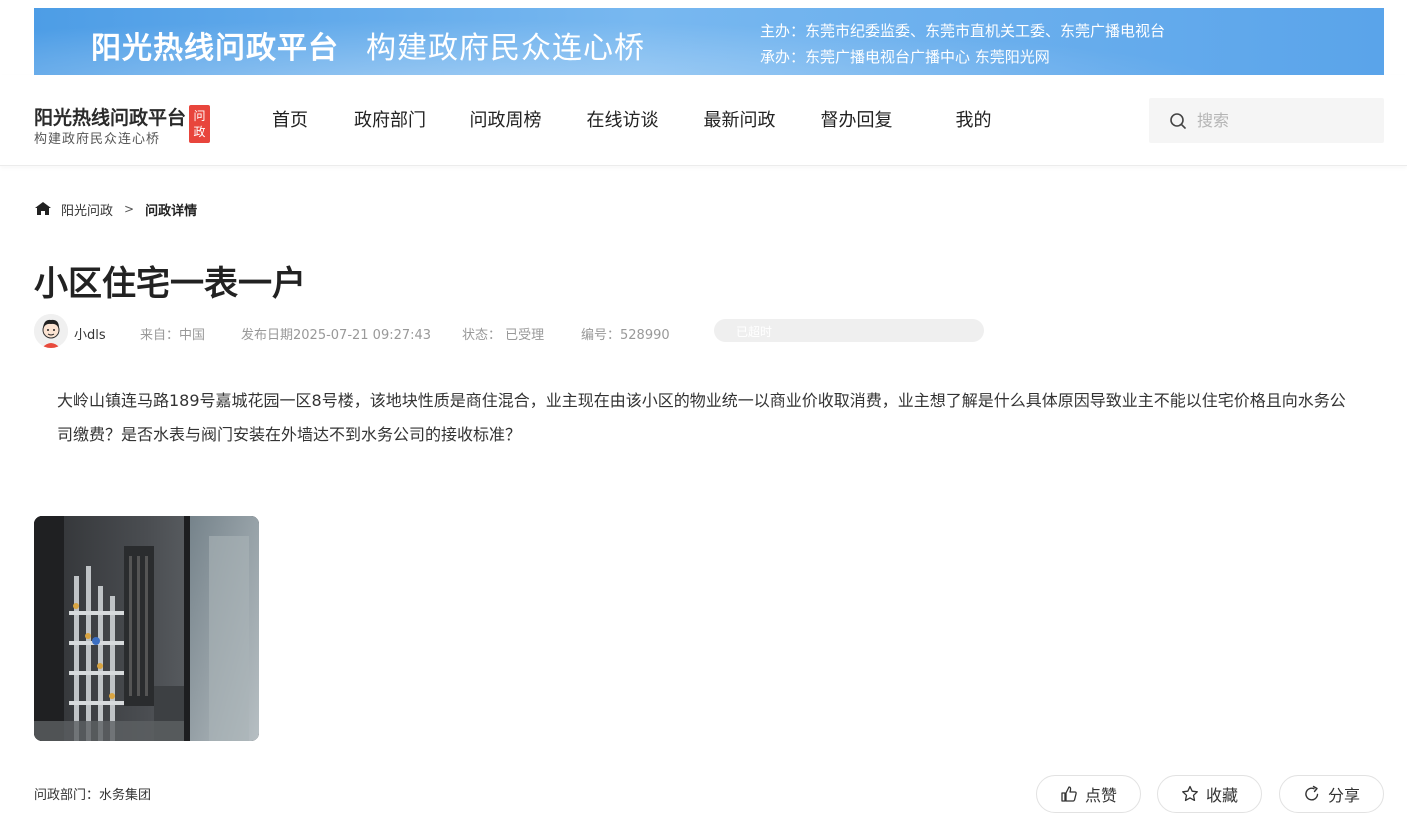 The height and width of the screenshot is (813, 1407). What do you see at coordinates (170, 284) in the screenshot?
I see `post-title: 小区住宅一表一户` at bounding box center [170, 284].